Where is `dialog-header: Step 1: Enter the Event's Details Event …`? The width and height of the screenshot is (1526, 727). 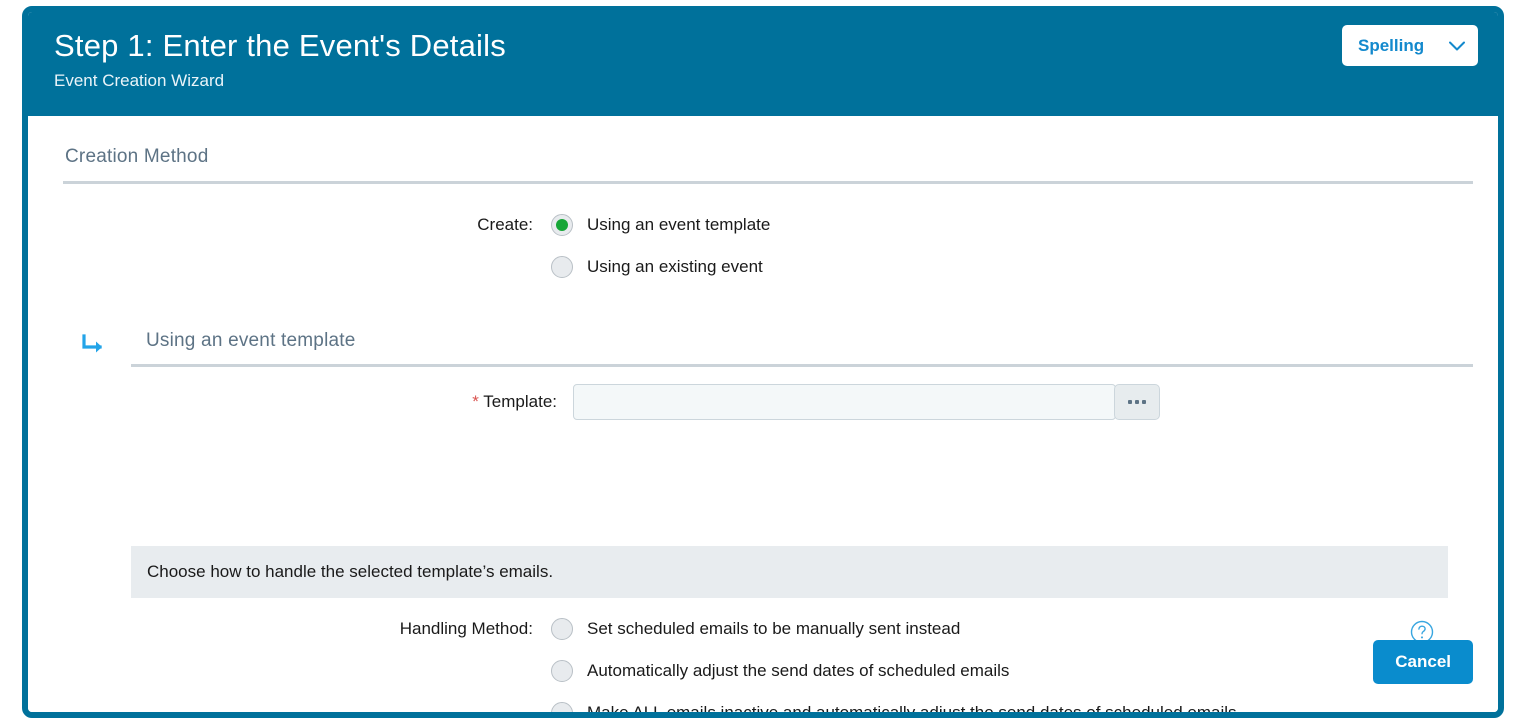 dialog-header: Step 1: Enter the Event's Details Event … is located at coordinates (763, 64).